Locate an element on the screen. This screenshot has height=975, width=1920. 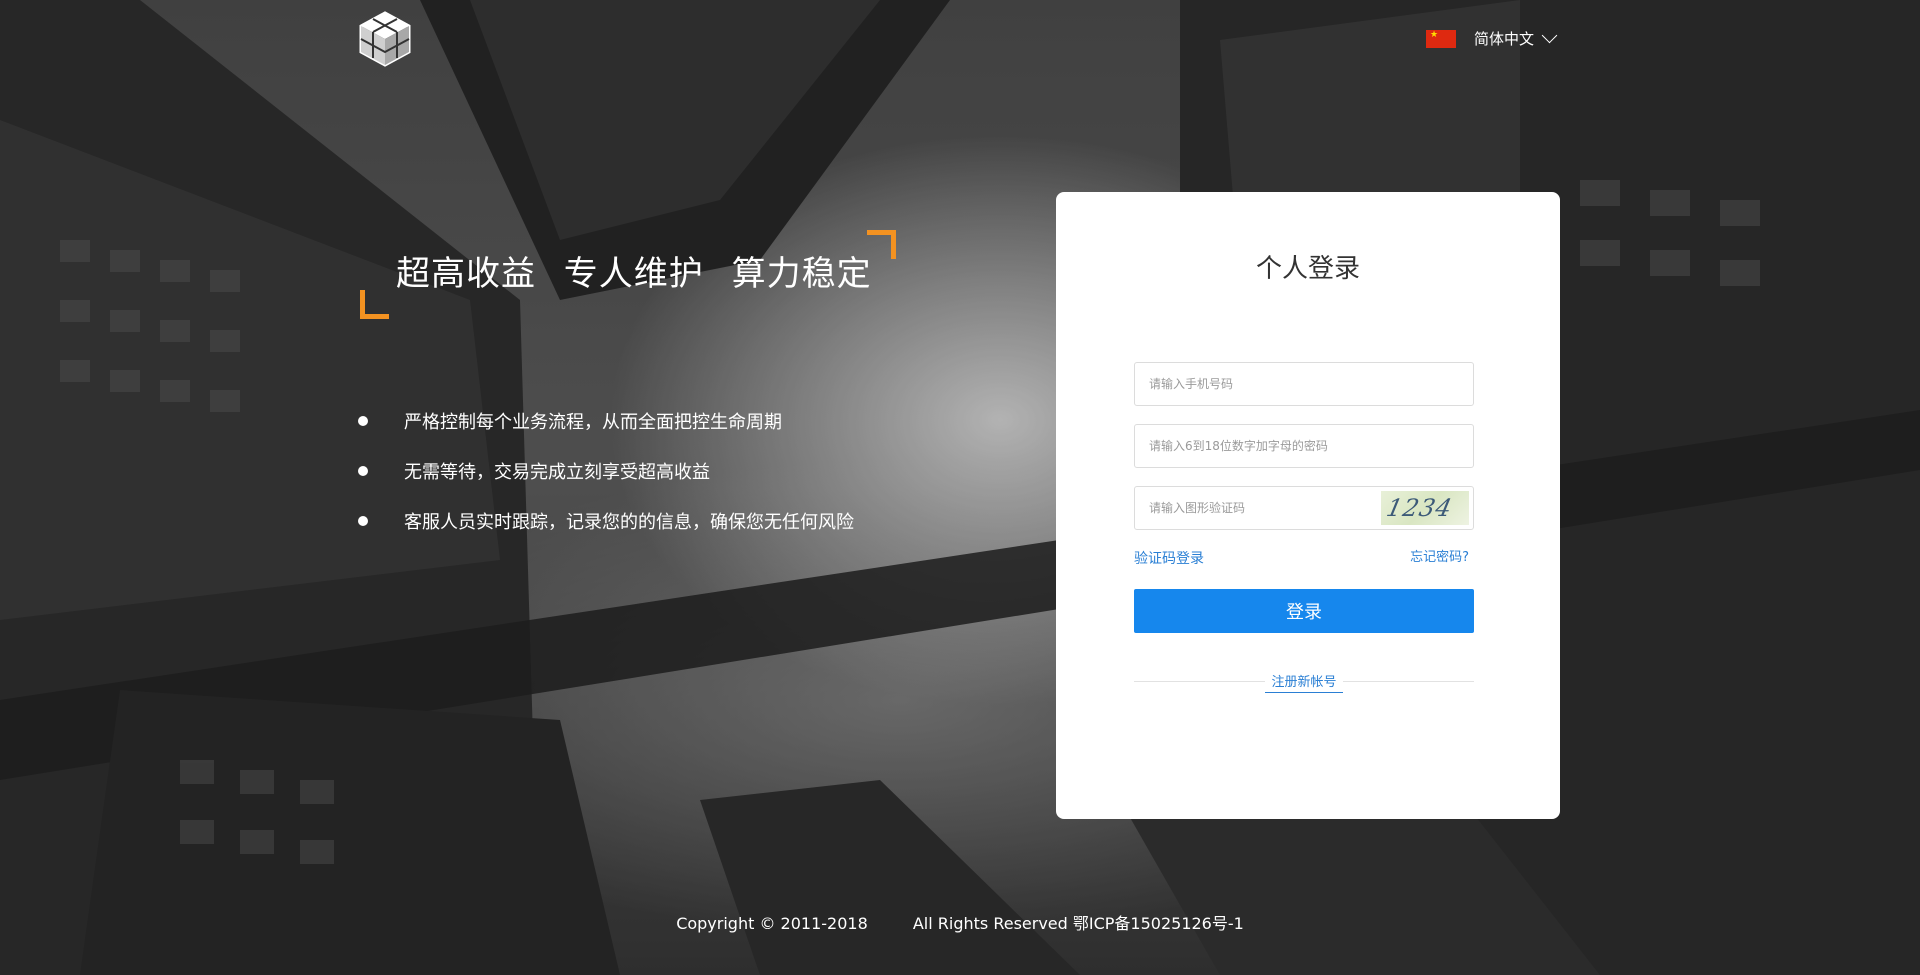
feature-item: 无需等待，交易完成立刻享受超高收益 is located at coordinates (606, 471).